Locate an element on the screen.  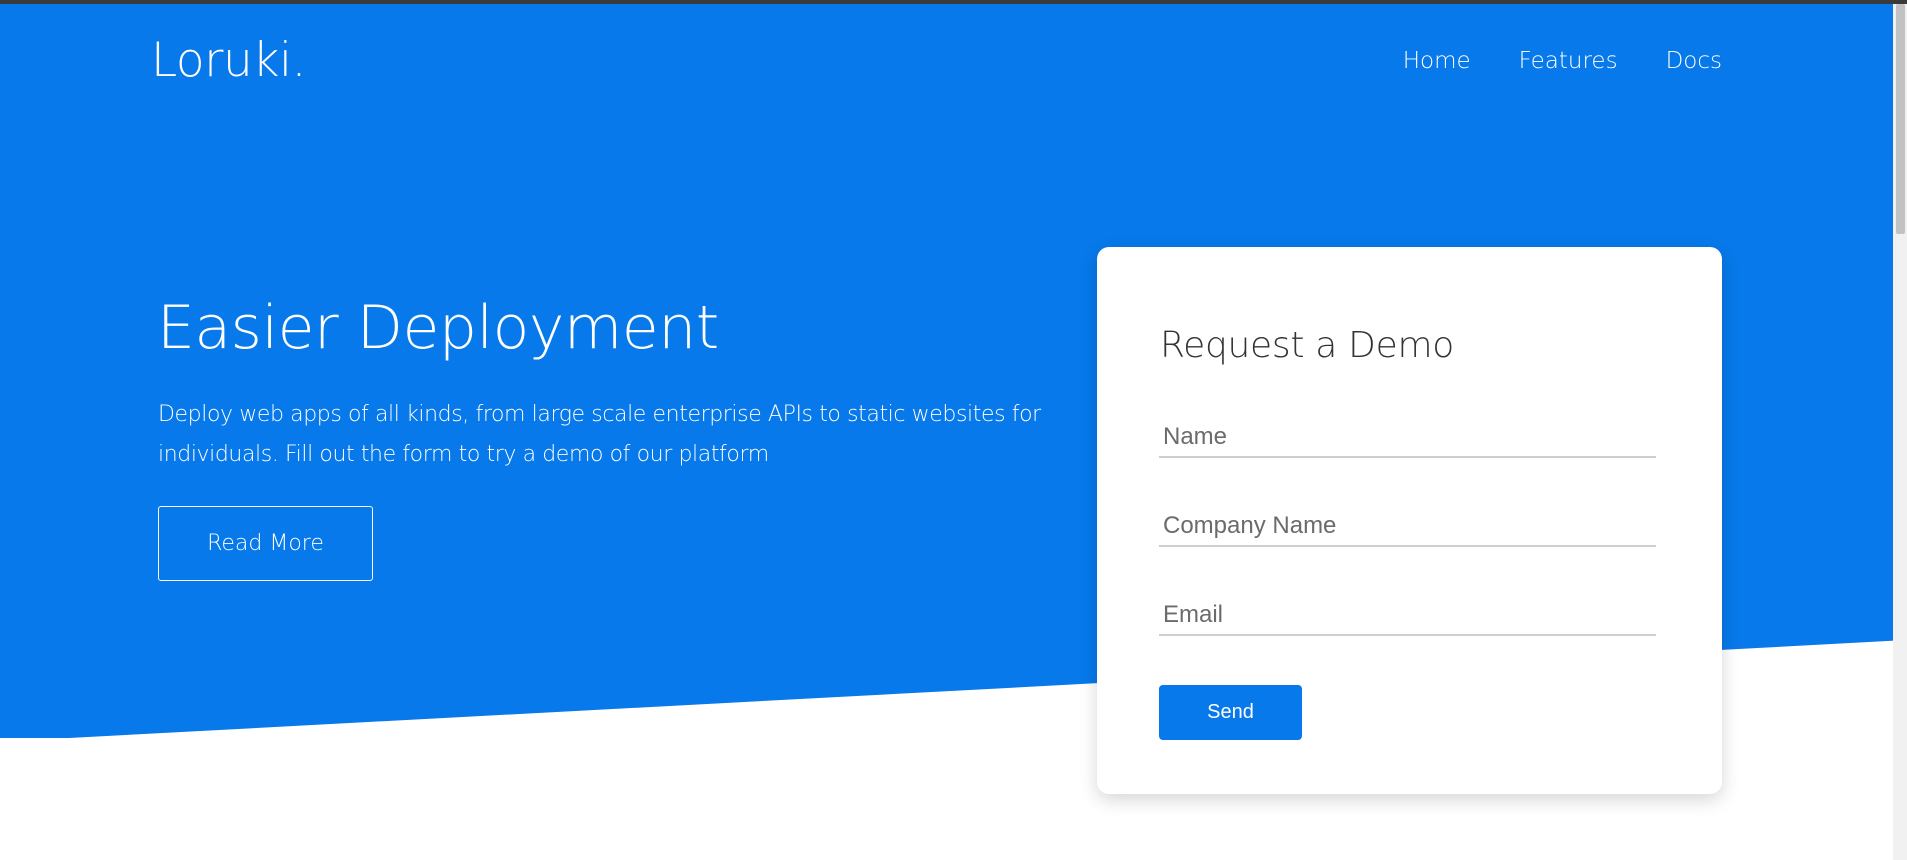
name-input is located at coordinates (1407, 438).